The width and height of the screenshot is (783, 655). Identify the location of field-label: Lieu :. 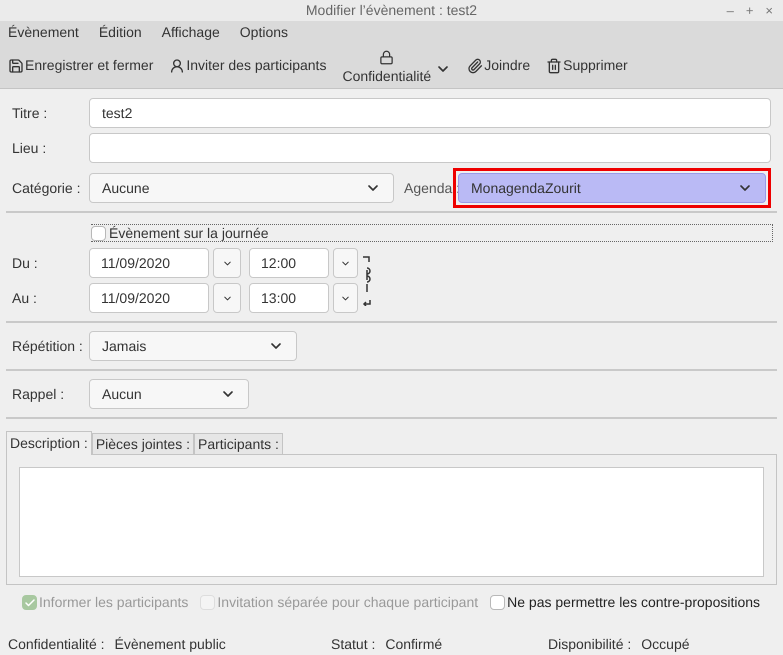
(30, 148).